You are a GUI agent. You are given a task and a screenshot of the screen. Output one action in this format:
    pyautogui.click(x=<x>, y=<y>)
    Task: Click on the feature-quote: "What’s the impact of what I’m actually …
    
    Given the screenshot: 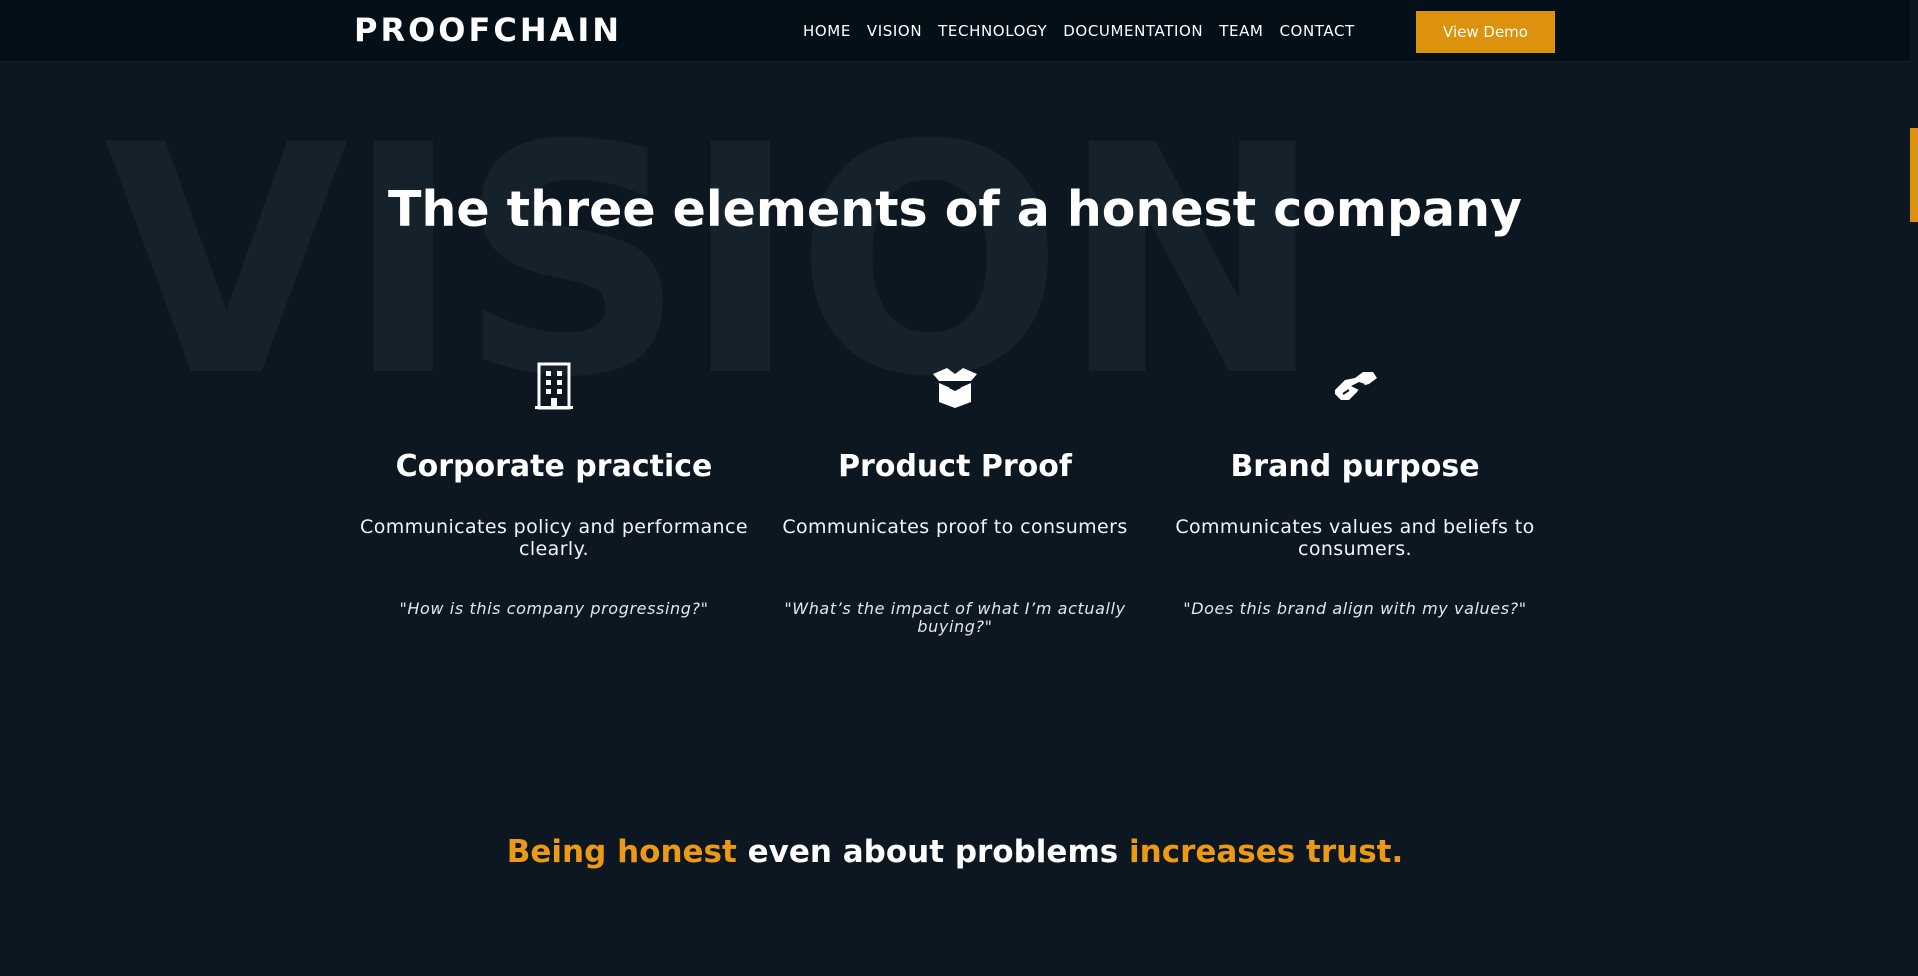 What is the action you would take?
    pyautogui.click(x=955, y=617)
    